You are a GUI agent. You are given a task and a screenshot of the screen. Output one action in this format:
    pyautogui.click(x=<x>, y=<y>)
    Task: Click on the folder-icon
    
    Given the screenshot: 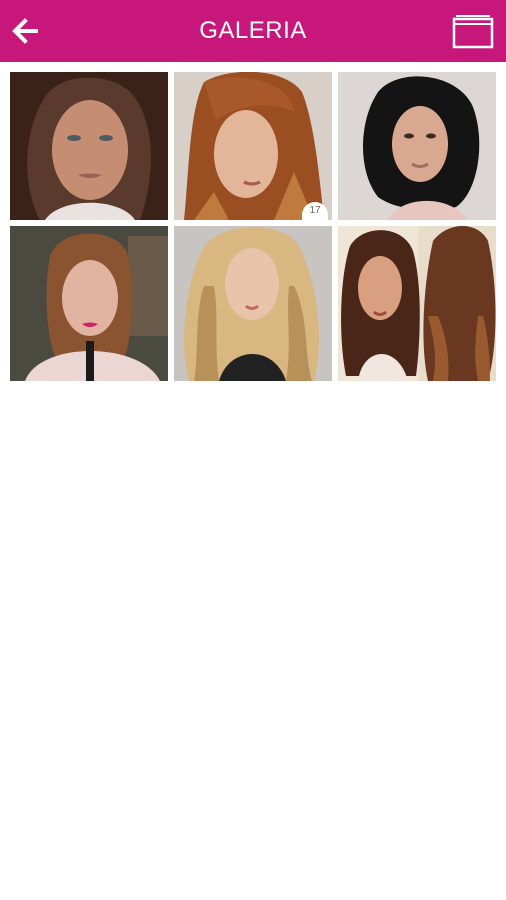 What is the action you would take?
    pyautogui.click(x=473, y=32)
    